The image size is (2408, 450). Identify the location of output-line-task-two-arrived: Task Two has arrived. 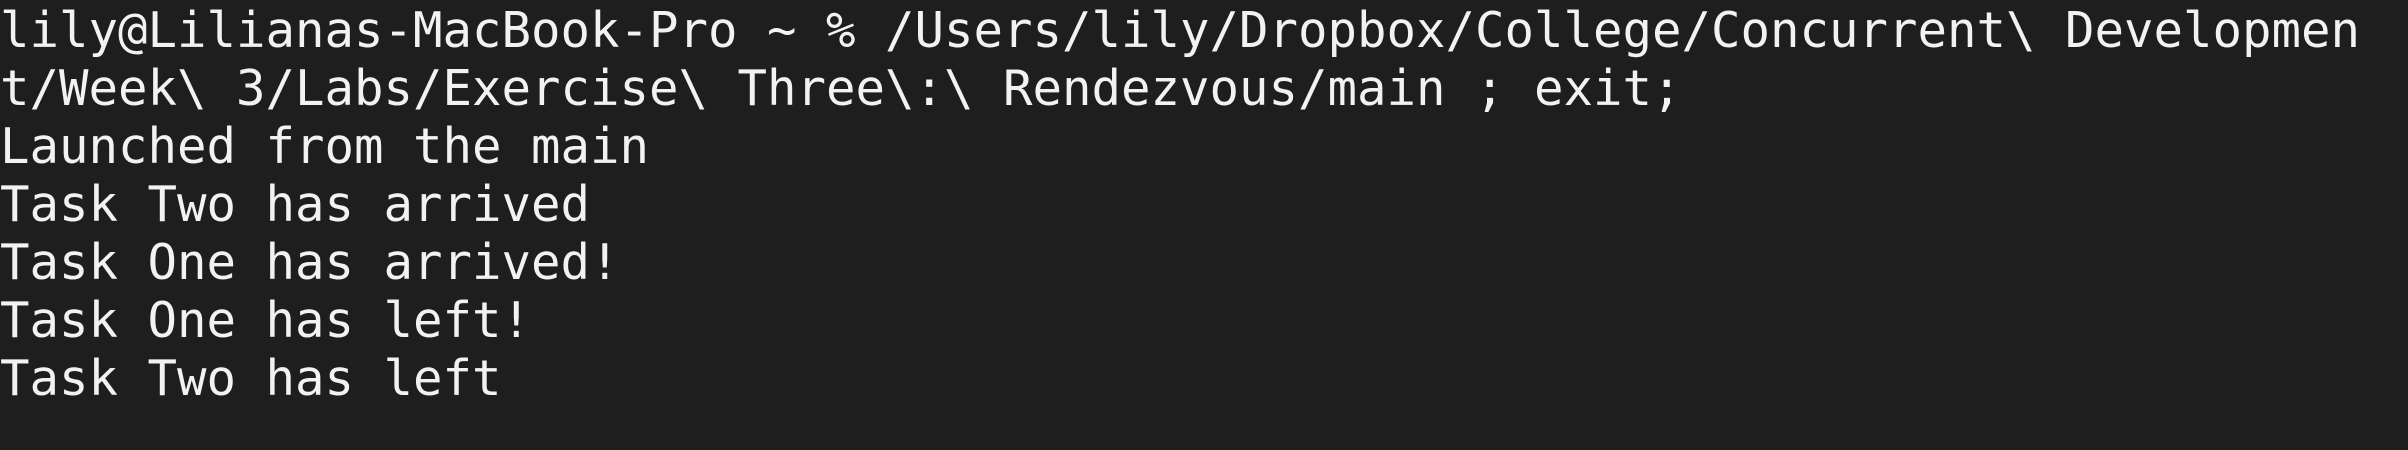
(295, 204).